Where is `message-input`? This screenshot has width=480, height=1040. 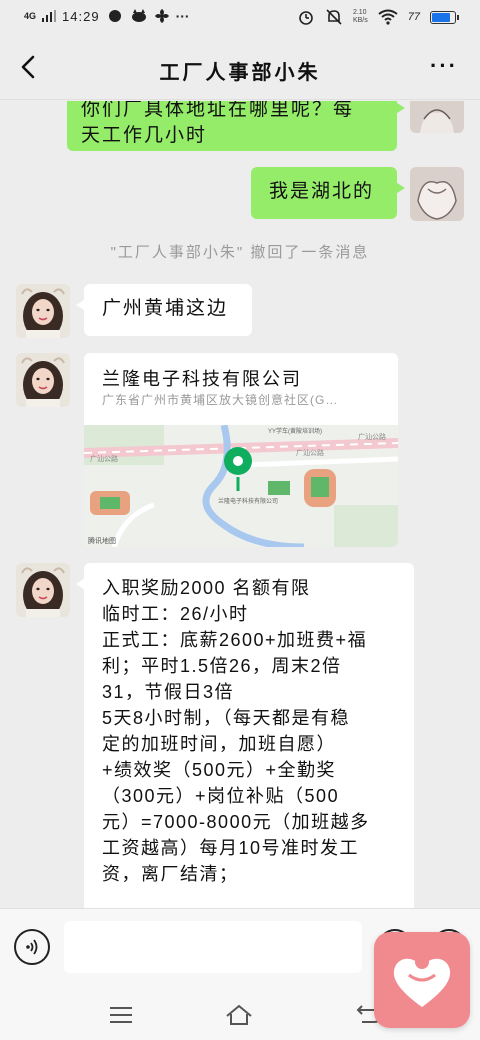
message-input is located at coordinates (213, 947).